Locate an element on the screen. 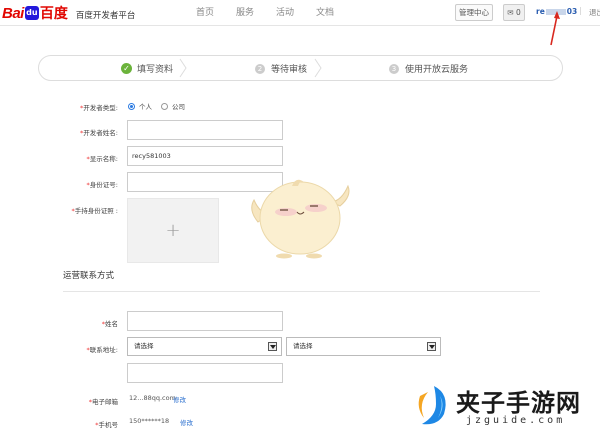  watermark-logo-icon is located at coordinates (432, 405).